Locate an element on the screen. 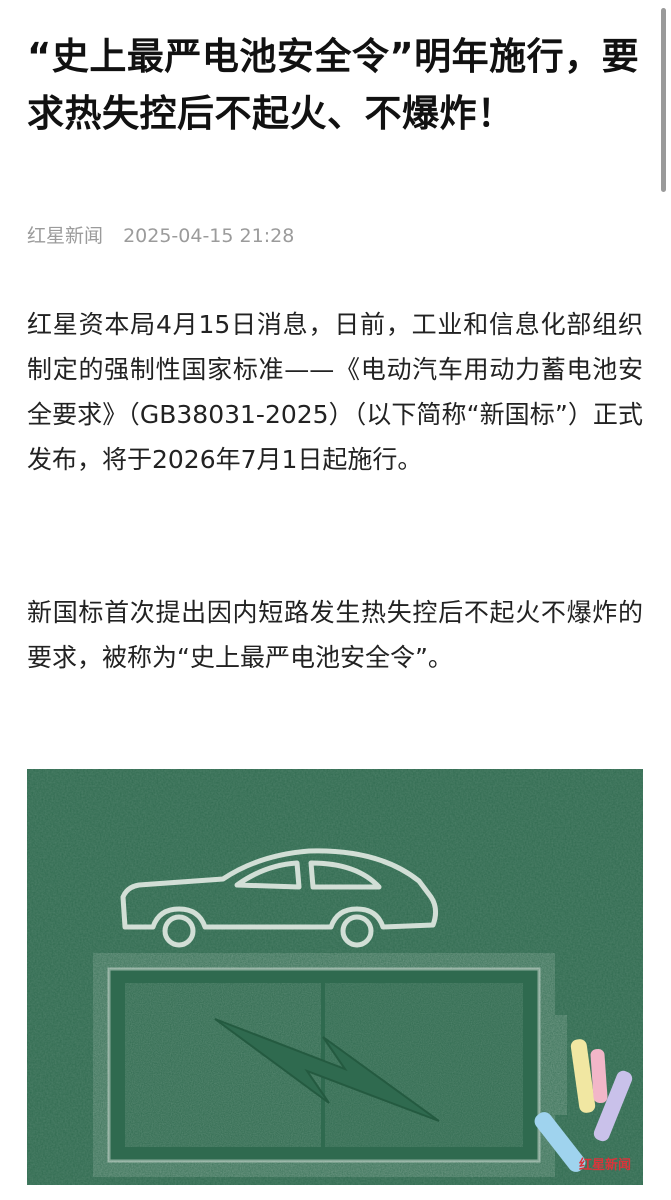  article-date: 2025-04-15 21:28 is located at coordinates (209, 236).